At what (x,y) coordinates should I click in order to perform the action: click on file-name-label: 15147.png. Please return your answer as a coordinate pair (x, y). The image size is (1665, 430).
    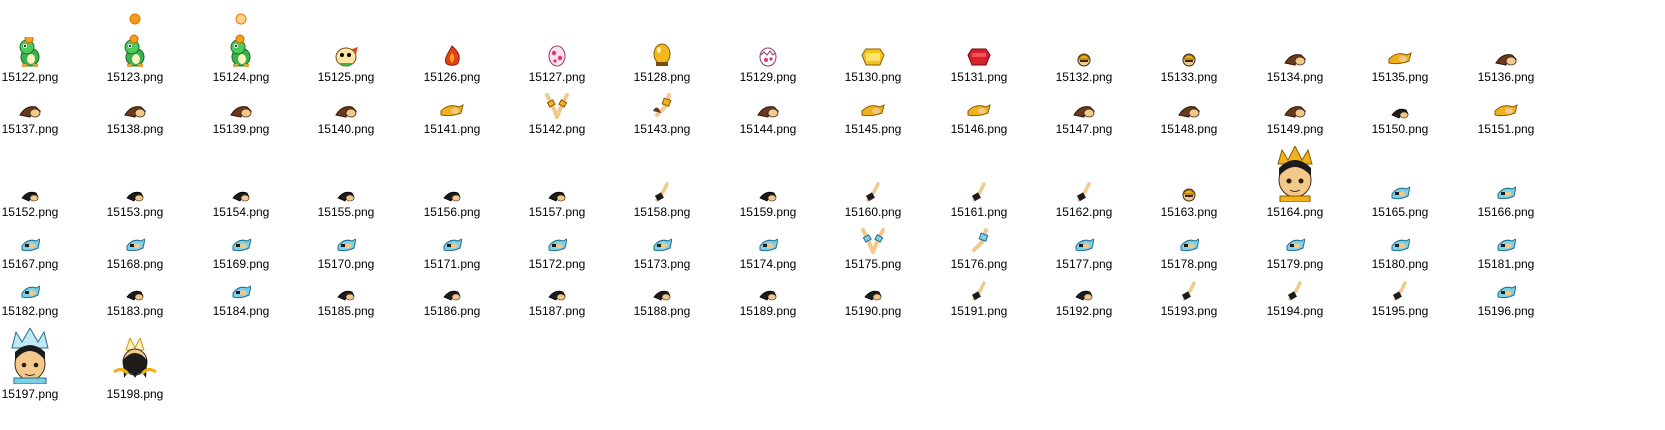
    Looking at the image, I should click on (1084, 129).